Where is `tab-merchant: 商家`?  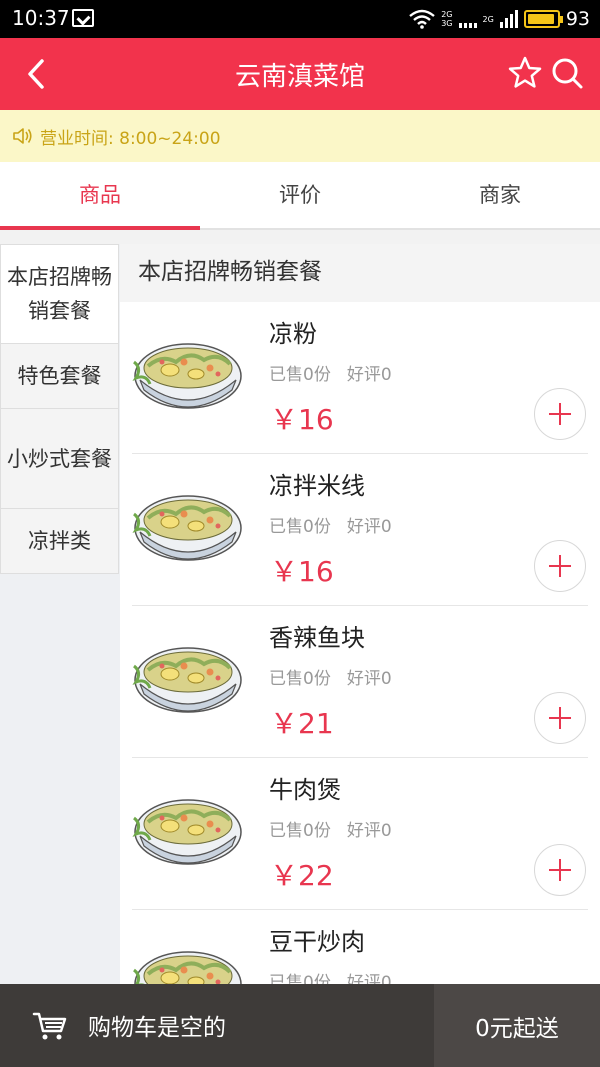 tab-merchant: 商家 is located at coordinates (500, 195).